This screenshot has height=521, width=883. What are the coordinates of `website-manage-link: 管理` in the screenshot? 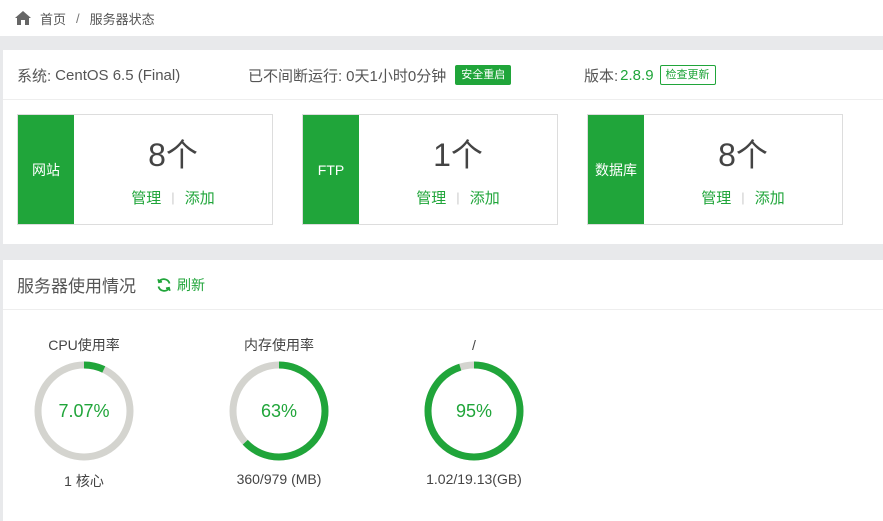 It's located at (146, 197).